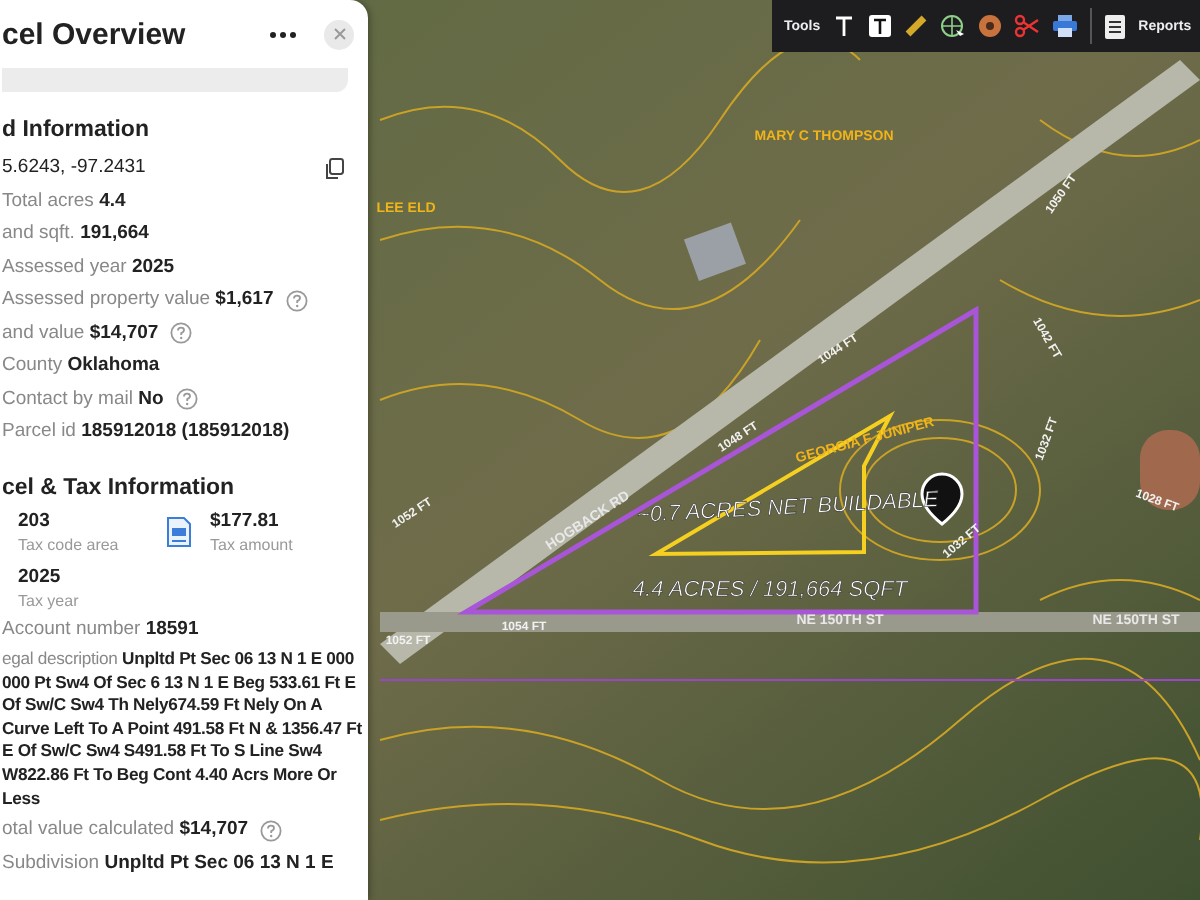 This screenshot has height=900, width=1200. What do you see at coordinates (75, 168) in the screenshot?
I see `coordinates-text: 5.6243, -97.2431` at bounding box center [75, 168].